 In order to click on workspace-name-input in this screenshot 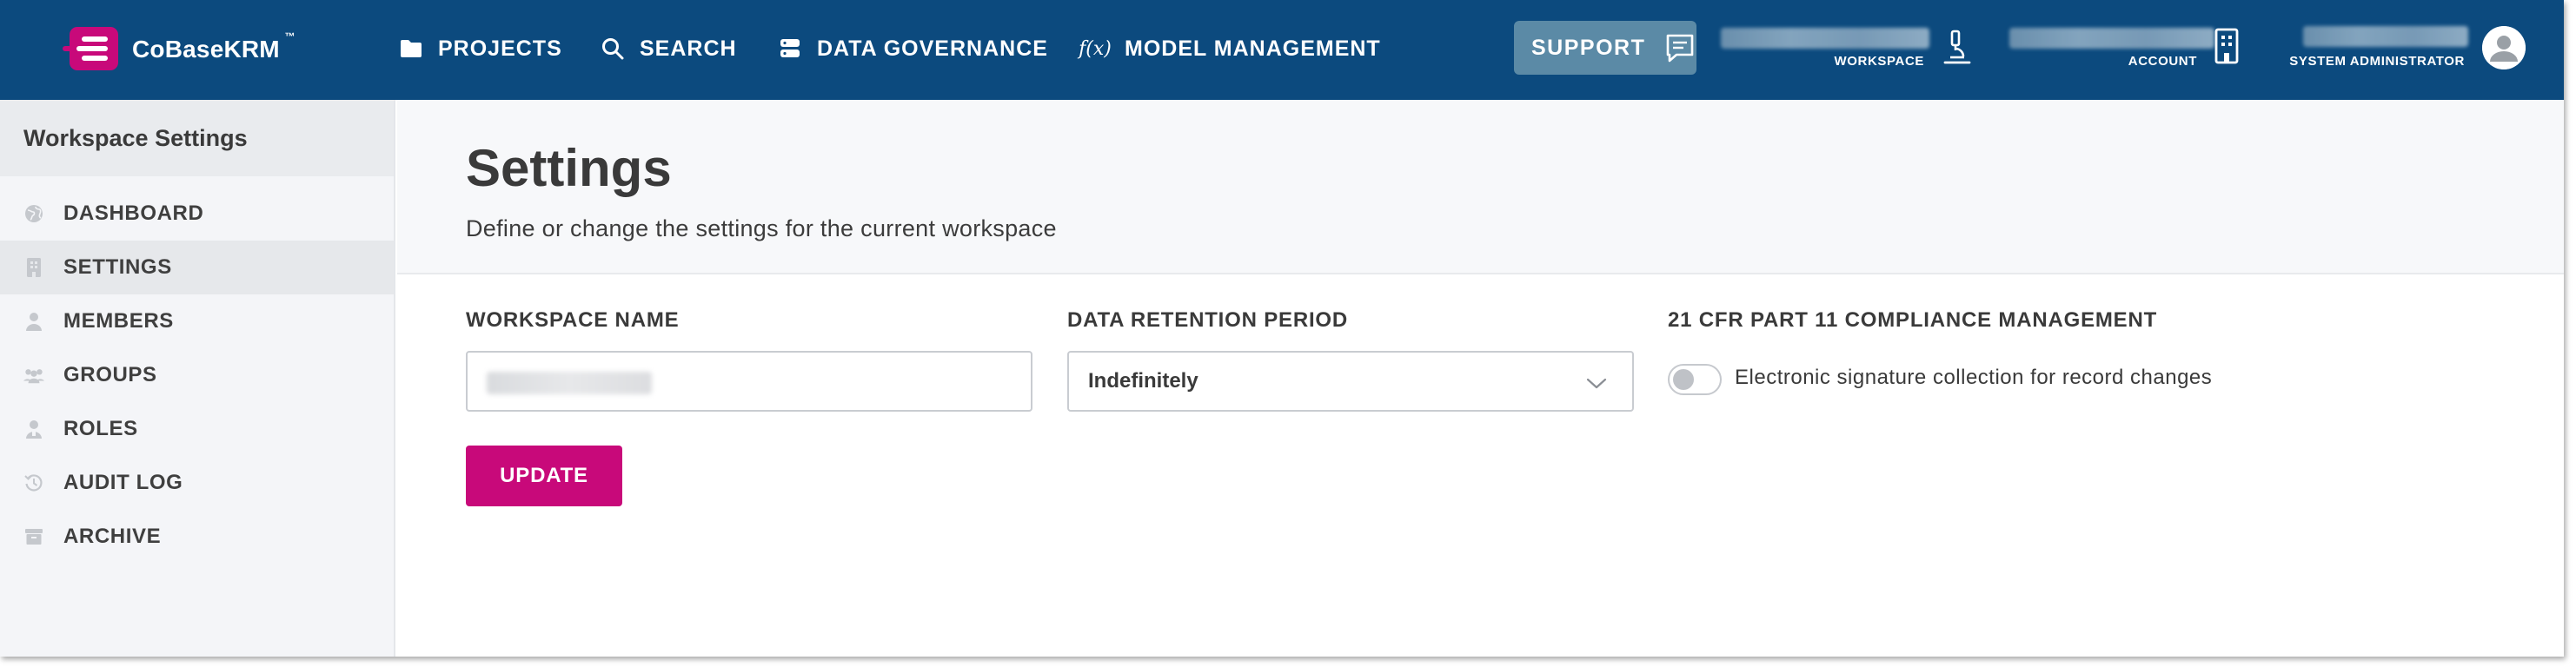, I will do `click(749, 381)`.